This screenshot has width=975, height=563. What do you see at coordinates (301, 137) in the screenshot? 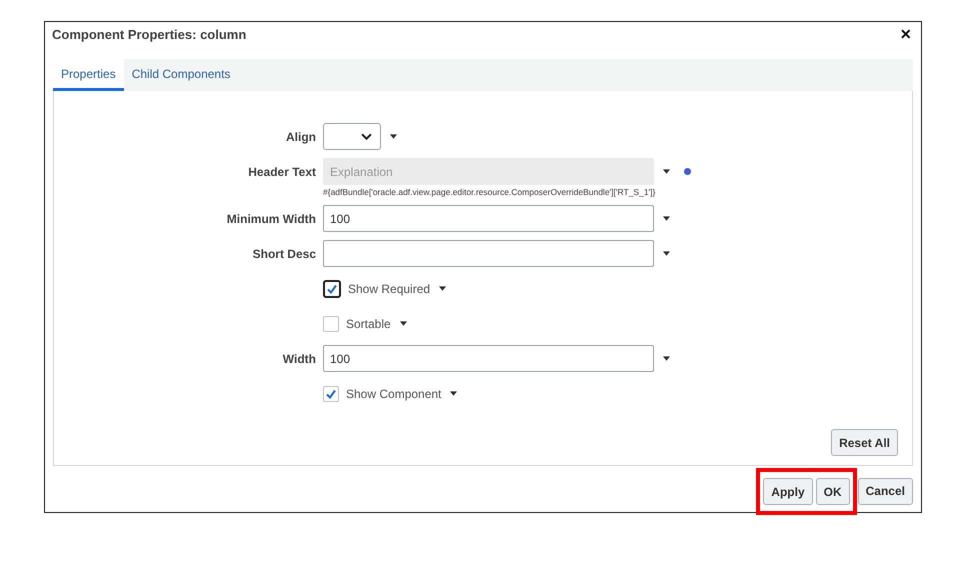
I see `field-label: Align` at bounding box center [301, 137].